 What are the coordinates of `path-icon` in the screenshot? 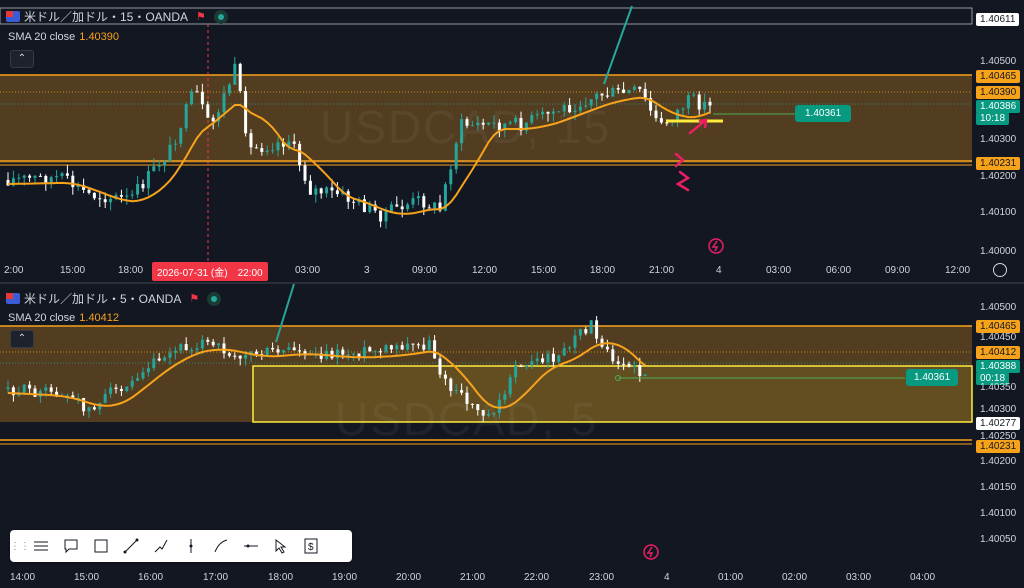 It's located at (161, 546).